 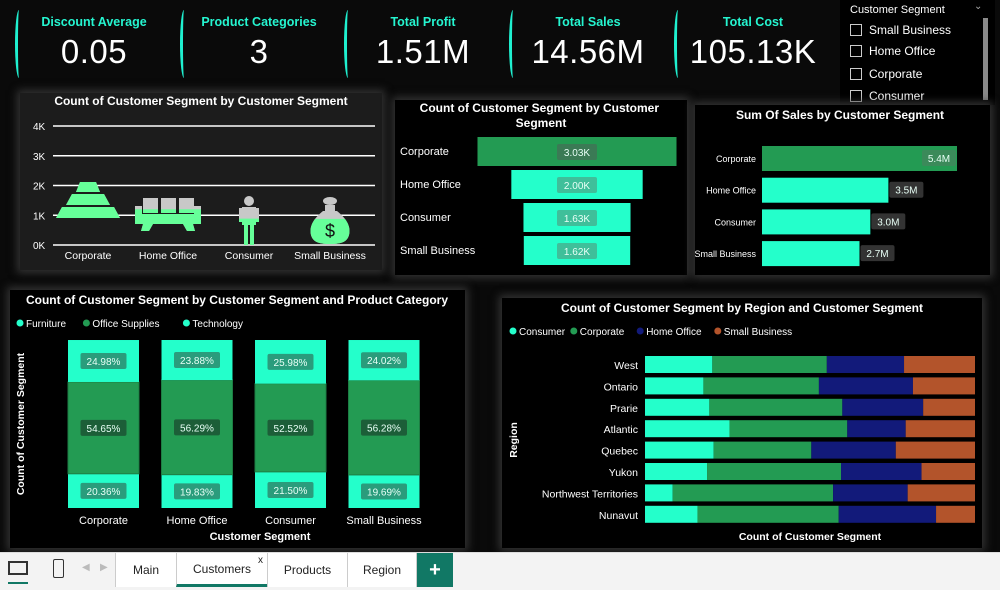 What do you see at coordinates (39, 127) in the screenshot?
I see `y-tick-label: 4K` at bounding box center [39, 127].